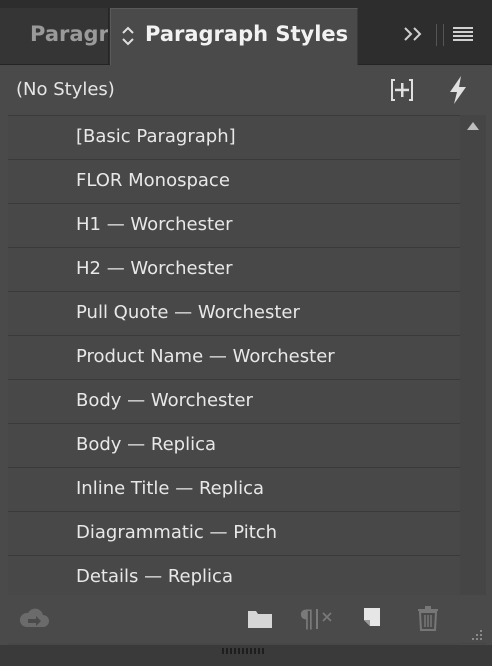  I want to click on tab-paragraph-label: Paragraph, so click(69, 34).